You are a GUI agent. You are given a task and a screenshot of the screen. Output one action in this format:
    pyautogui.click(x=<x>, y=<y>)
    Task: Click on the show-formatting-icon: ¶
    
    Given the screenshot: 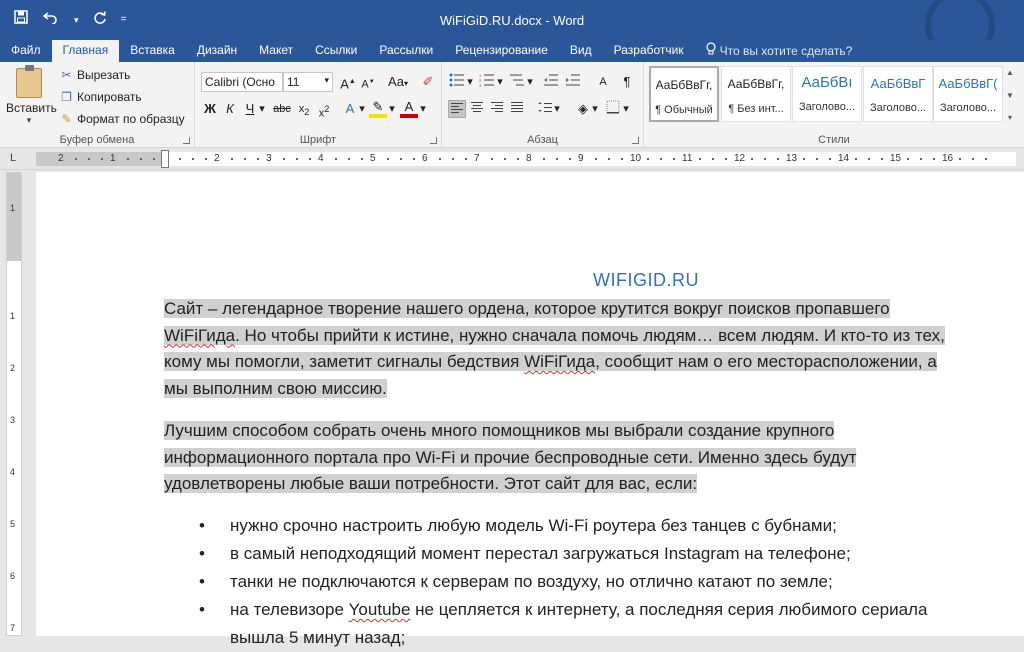 What is the action you would take?
    pyautogui.click(x=627, y=82)
    